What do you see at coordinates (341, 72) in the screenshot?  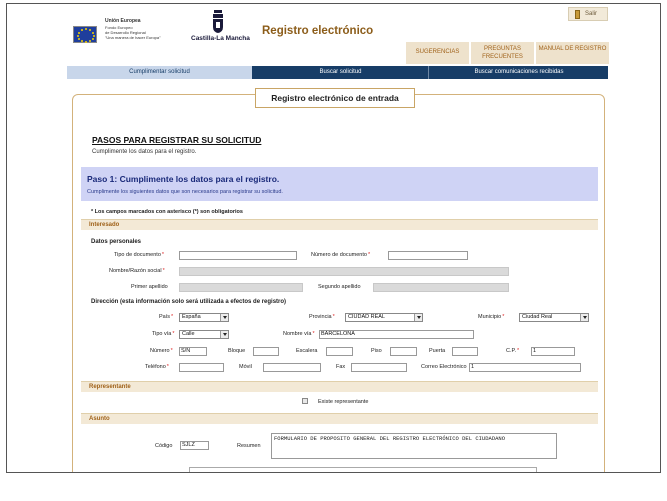 I see `tab-search-request: Buscar solicitud` at bounding box center [341, 72].